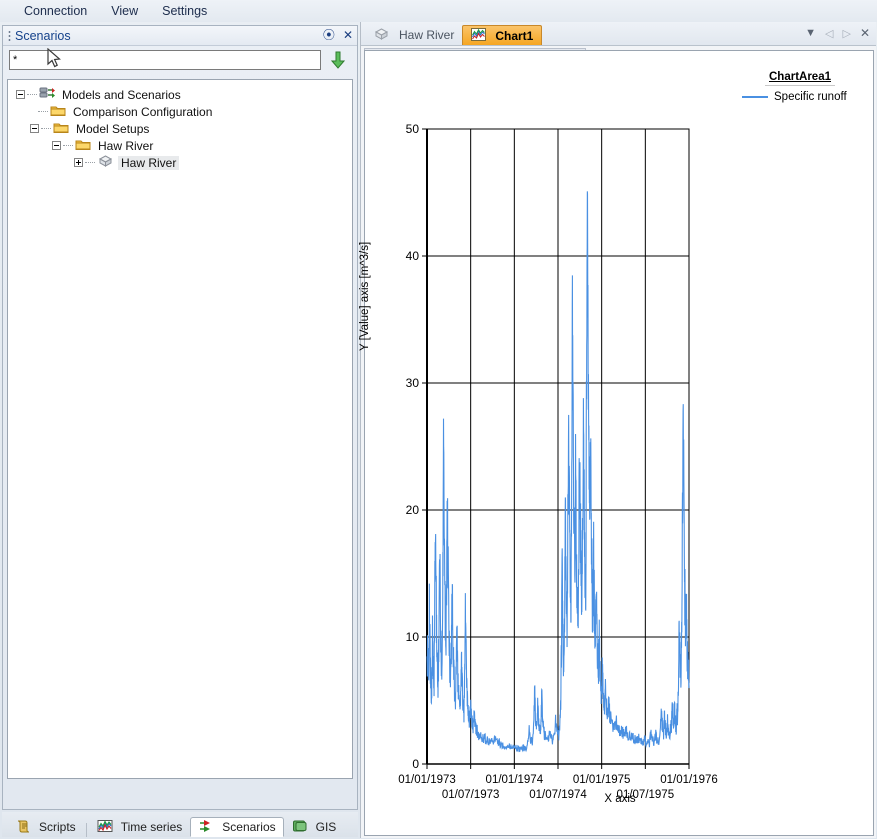  I want to click on mouse-cursor, so click(54, 58).